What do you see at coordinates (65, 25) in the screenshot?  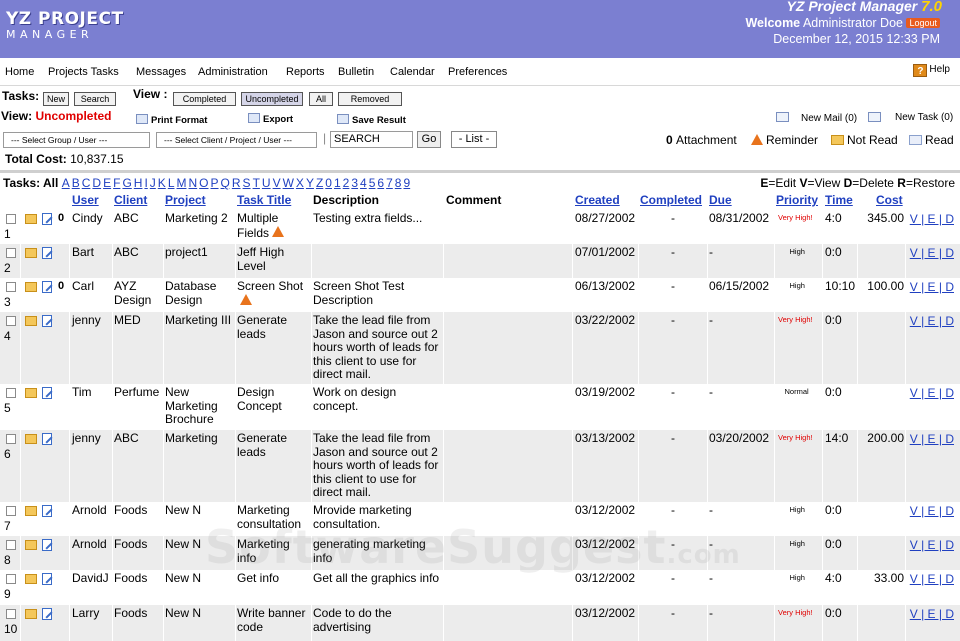 I see `app-logo: YZ PROJECT MANAGER` at bounding box center [65, 25].